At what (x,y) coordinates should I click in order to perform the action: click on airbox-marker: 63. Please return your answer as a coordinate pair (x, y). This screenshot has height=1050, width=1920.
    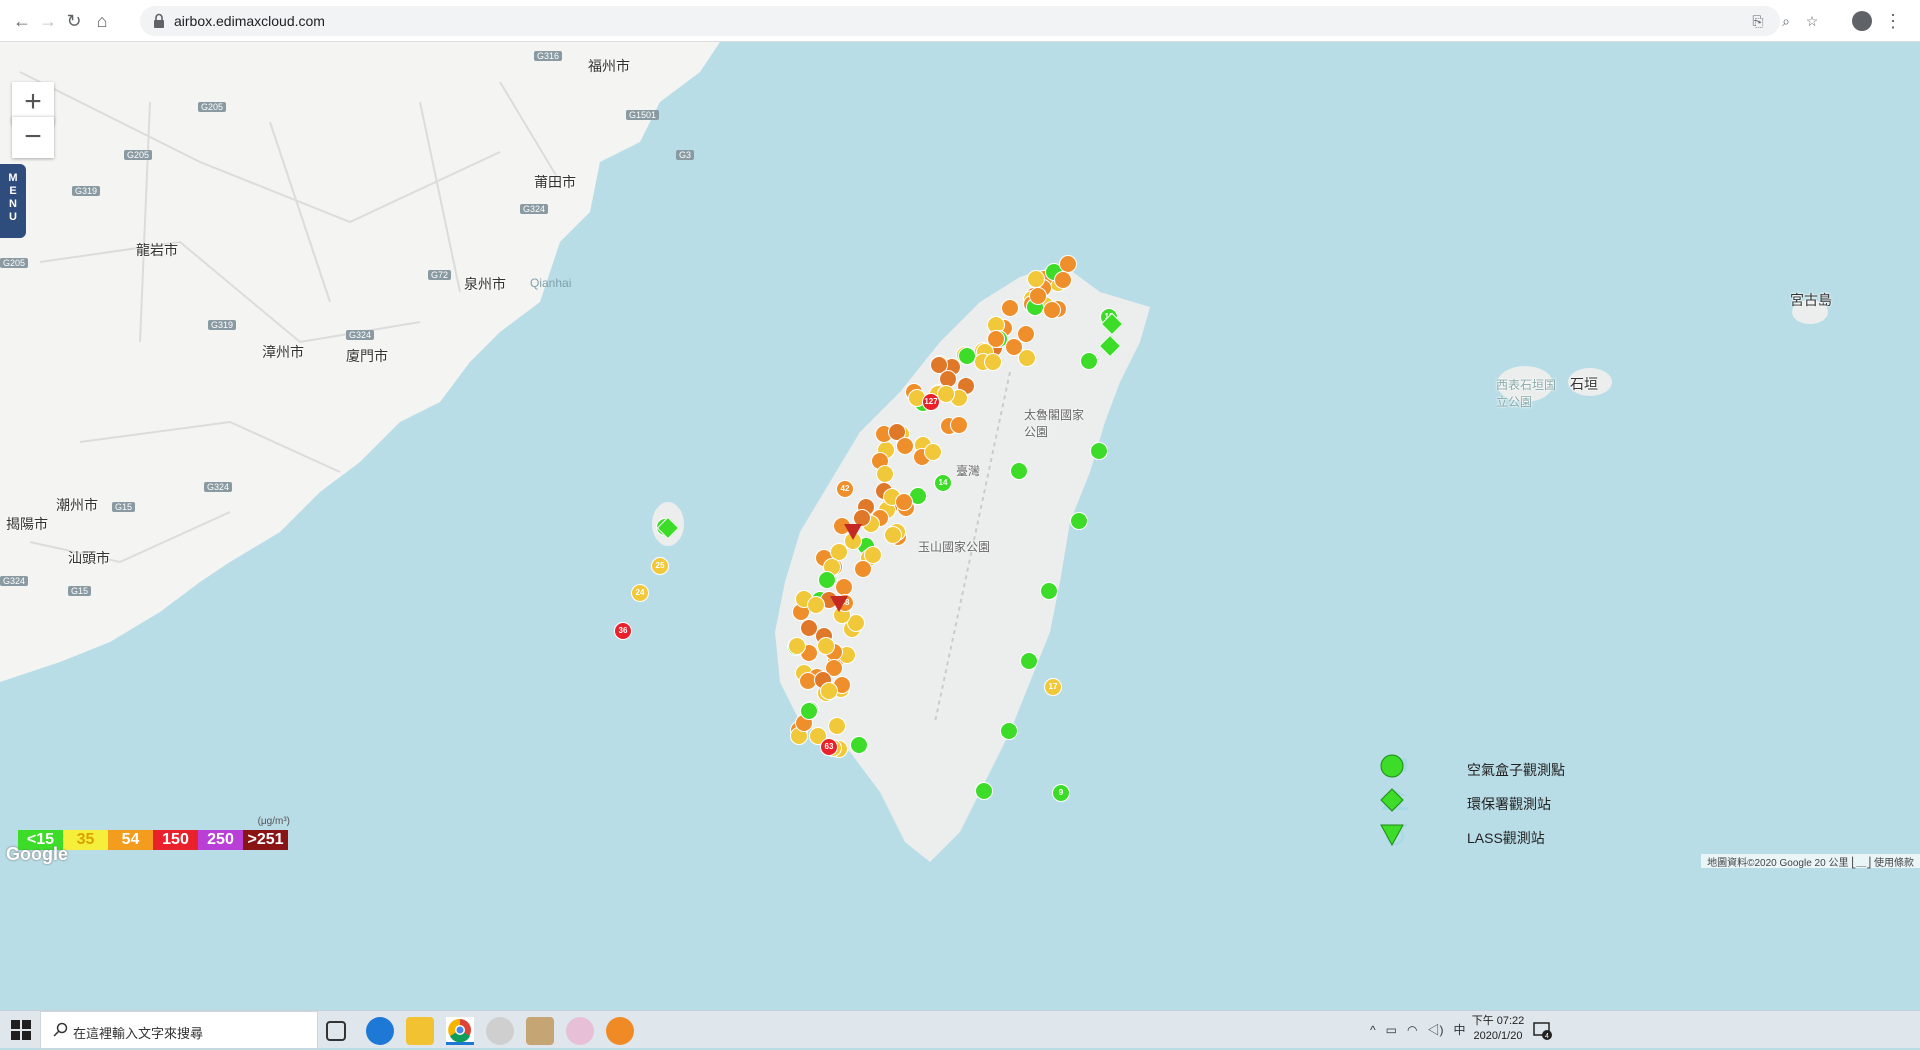
    Looking at the image, I should click on (829, 747).